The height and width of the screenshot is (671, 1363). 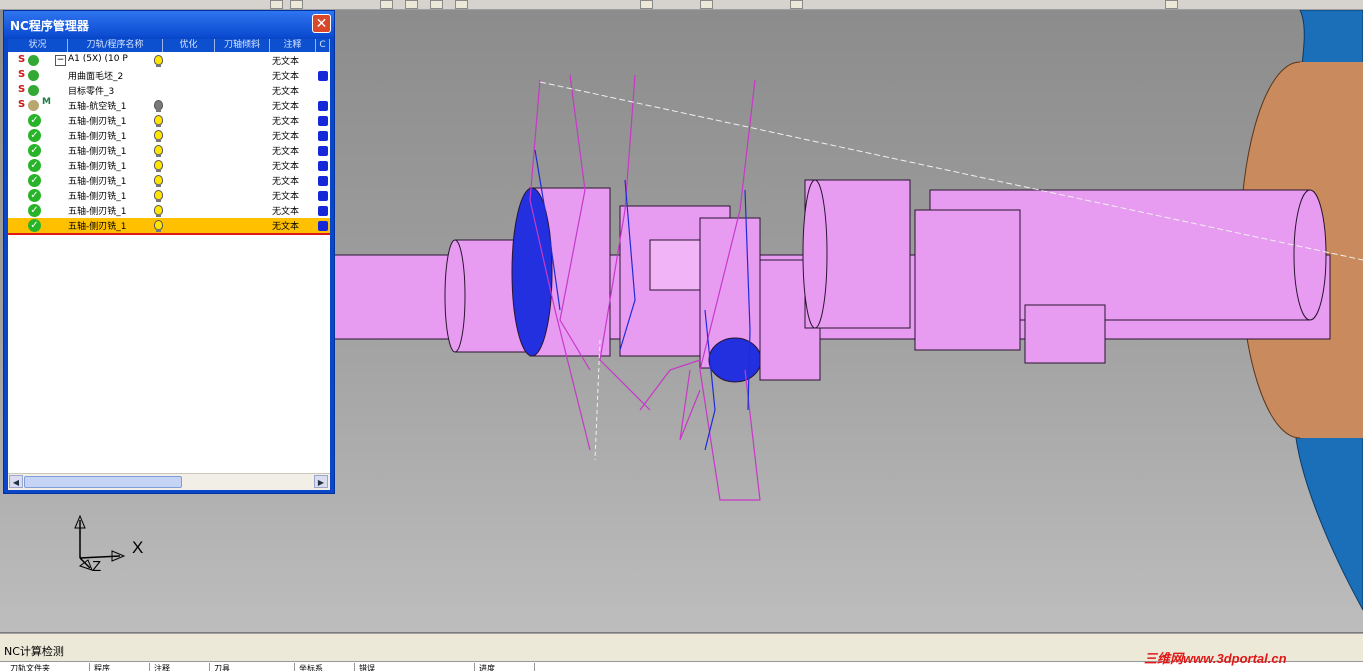 What do you see at coordinates (169, 90) in the screenshot?
I see `nc-row: S 目标零件_3 无文本` at bounding box center [169, 90].